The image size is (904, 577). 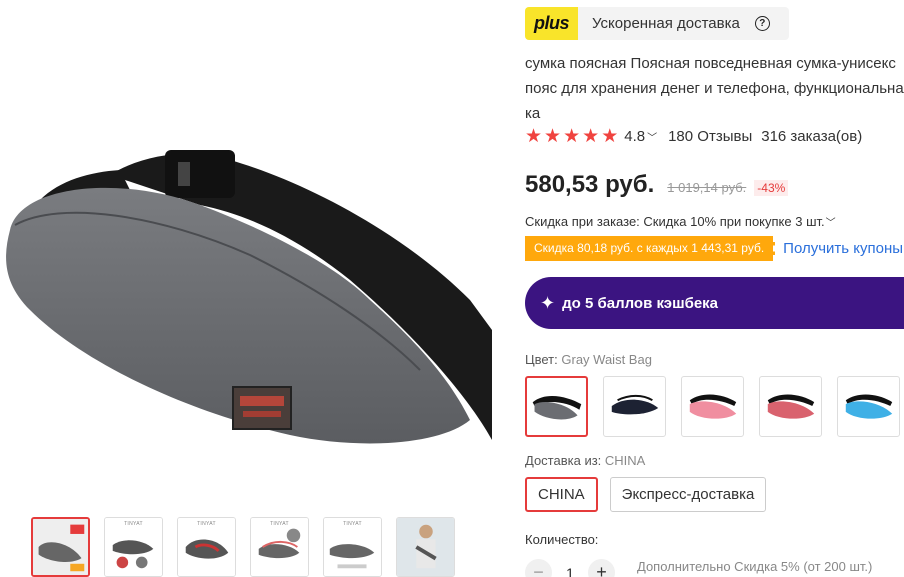 What do you see at coordinates (634, 406) in the screenshot?
I see `color-option-navy` at bounding box center [634, 406].